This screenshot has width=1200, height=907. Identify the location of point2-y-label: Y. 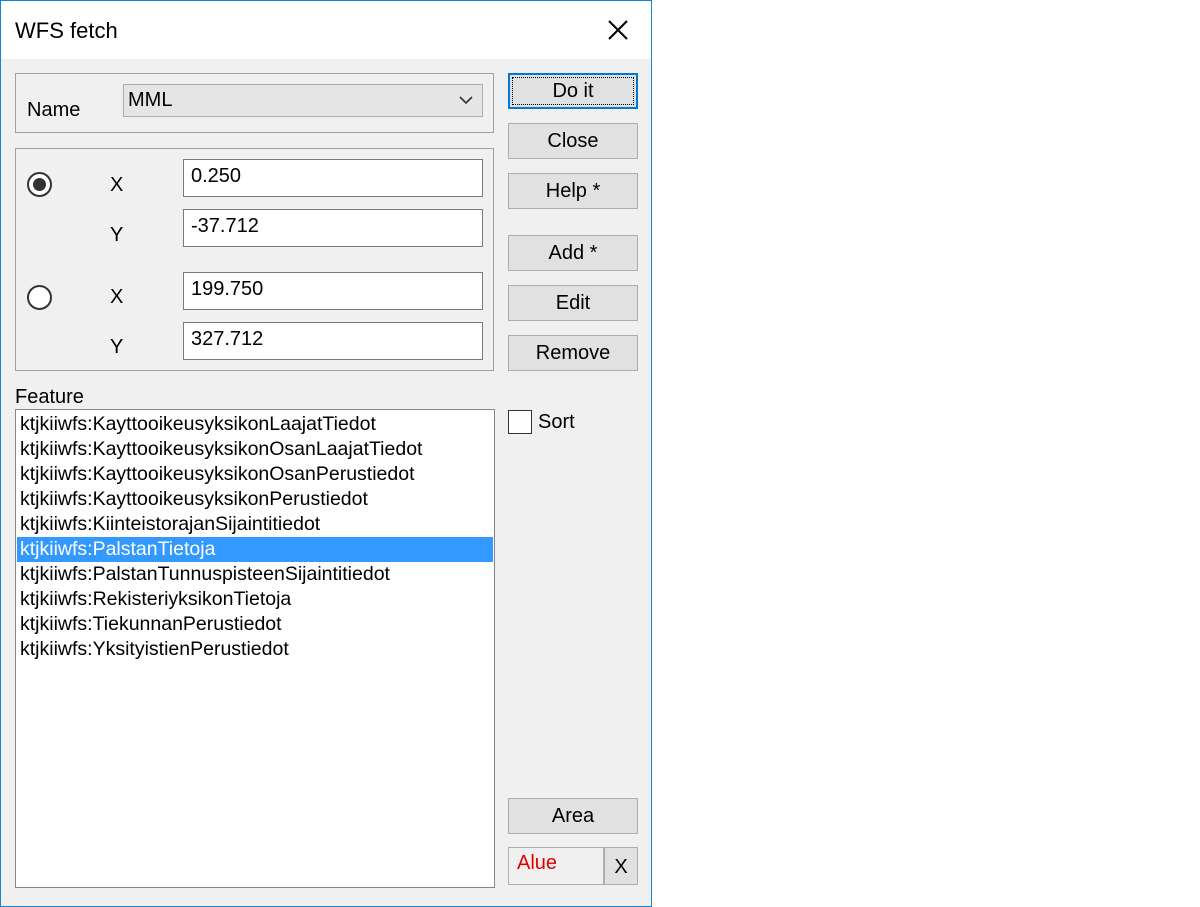
(117, 347).